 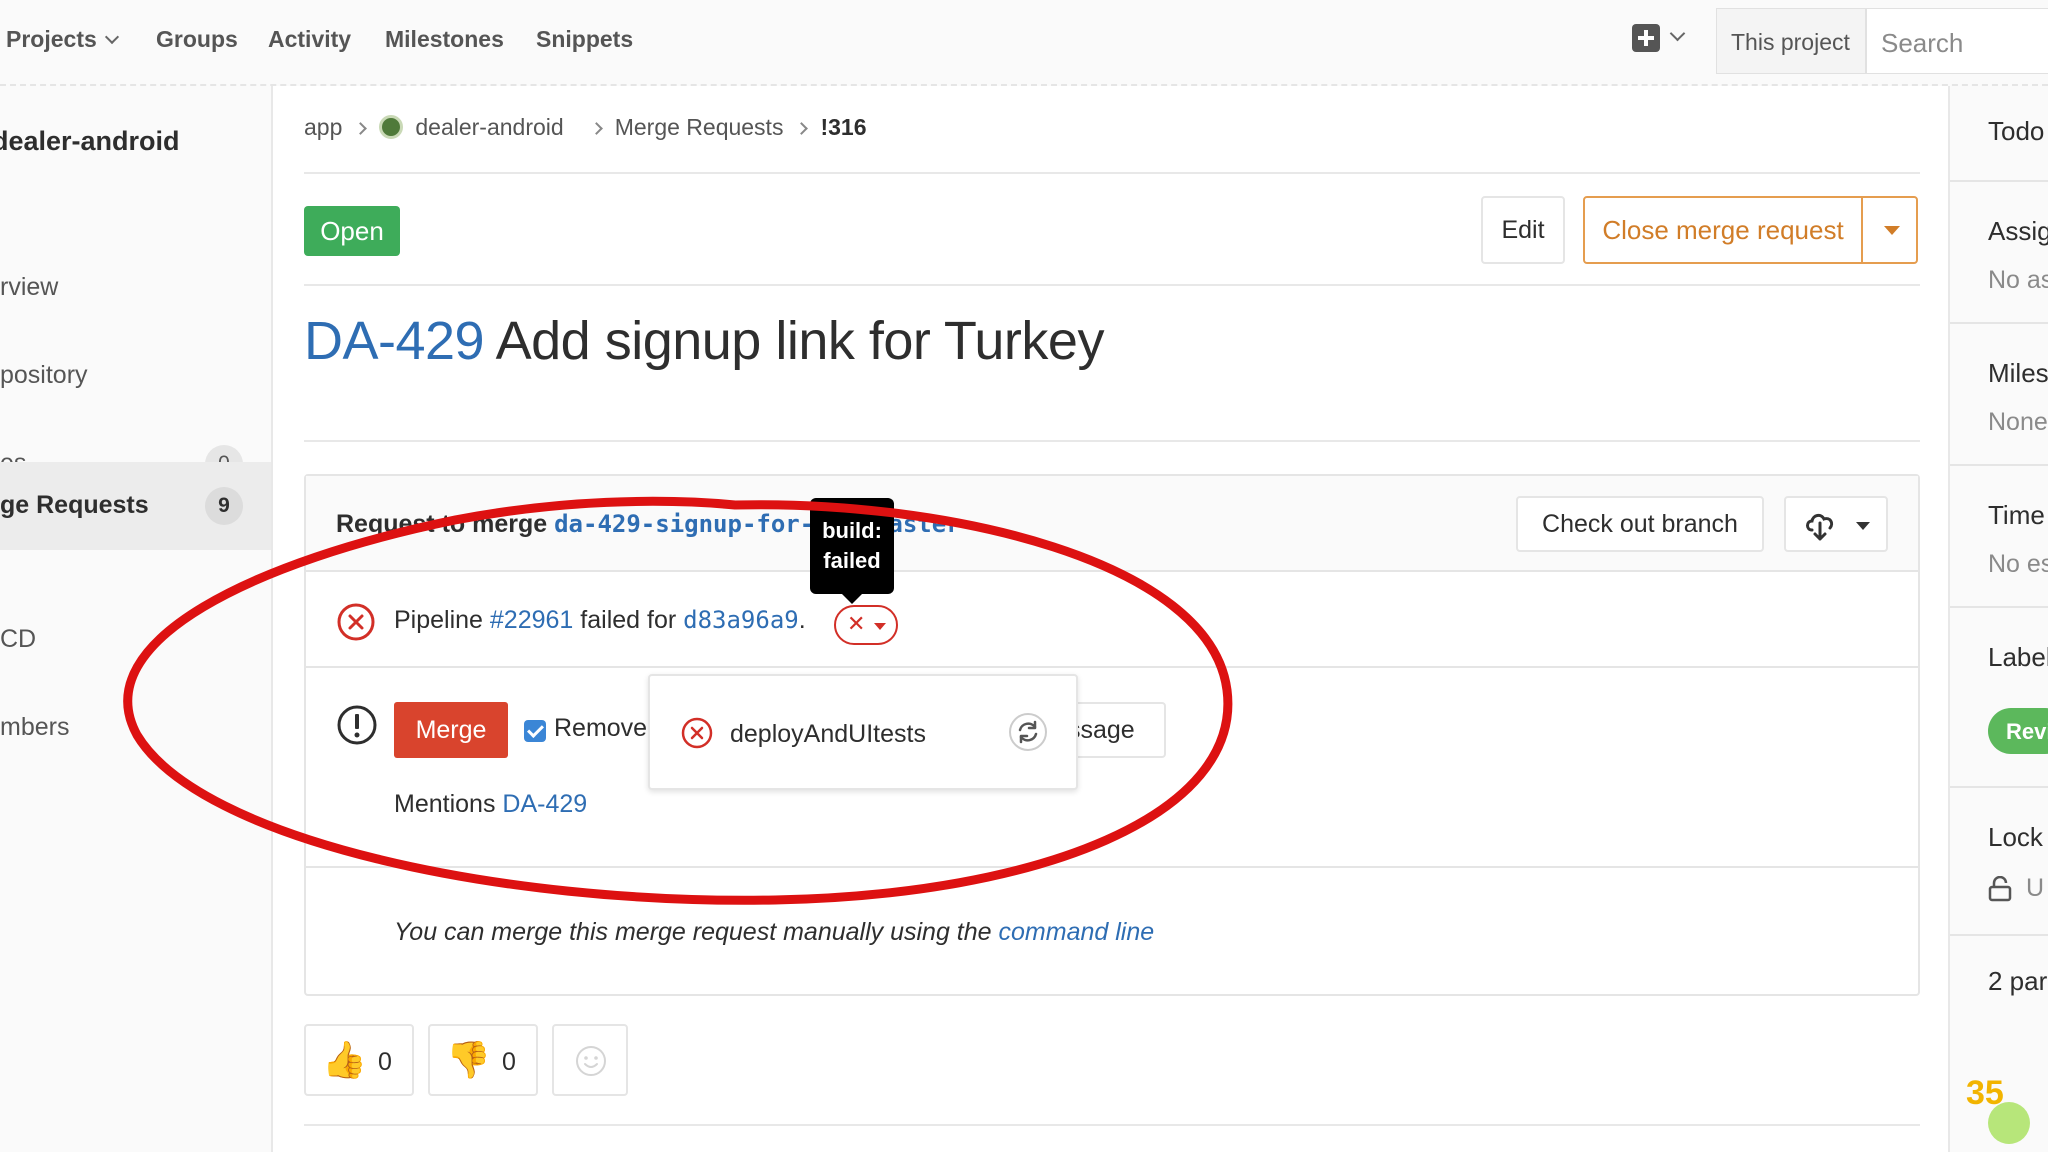 I want to click on assignee-block: Assig No as, so click(x=1999, y=253).